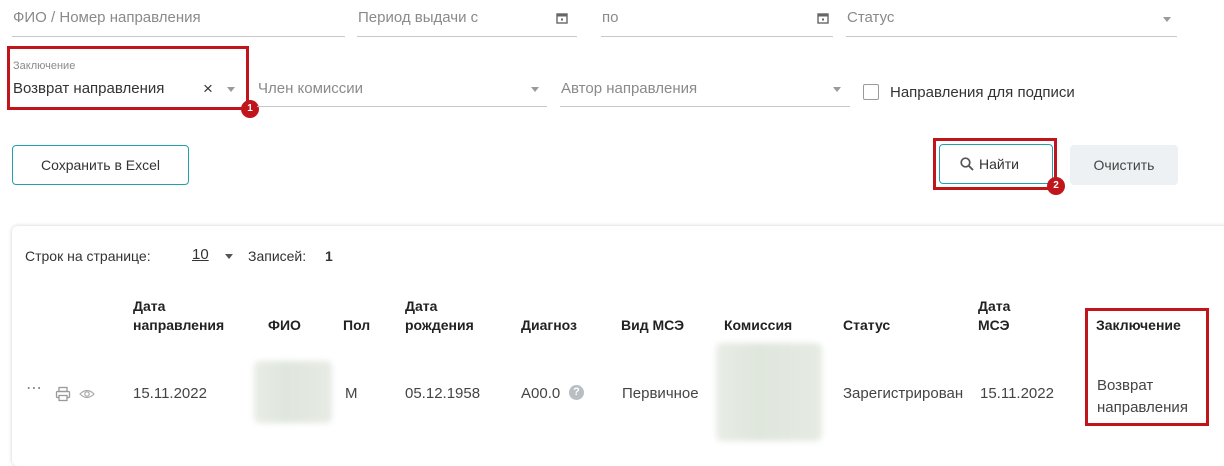  What do you see at coordinates (277, 256) in the screenshot?
I see `records-label: Записей:` at bounding box center [277, 256].